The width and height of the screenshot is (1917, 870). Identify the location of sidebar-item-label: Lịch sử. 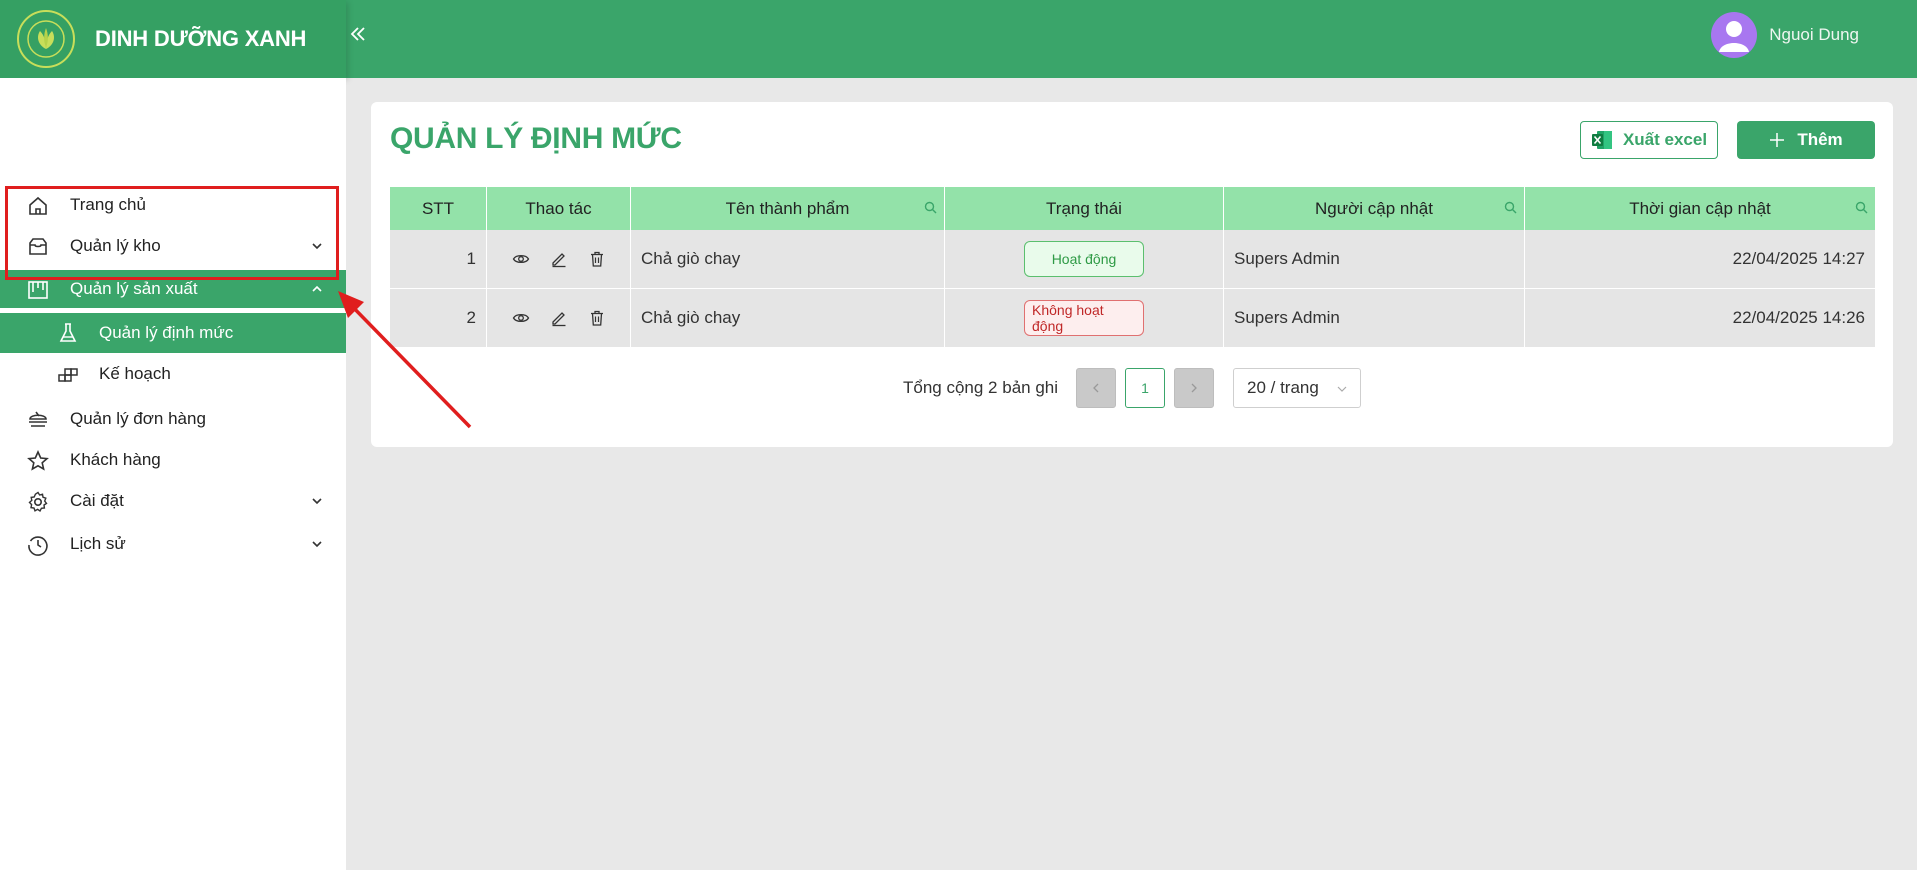
(98, 543).